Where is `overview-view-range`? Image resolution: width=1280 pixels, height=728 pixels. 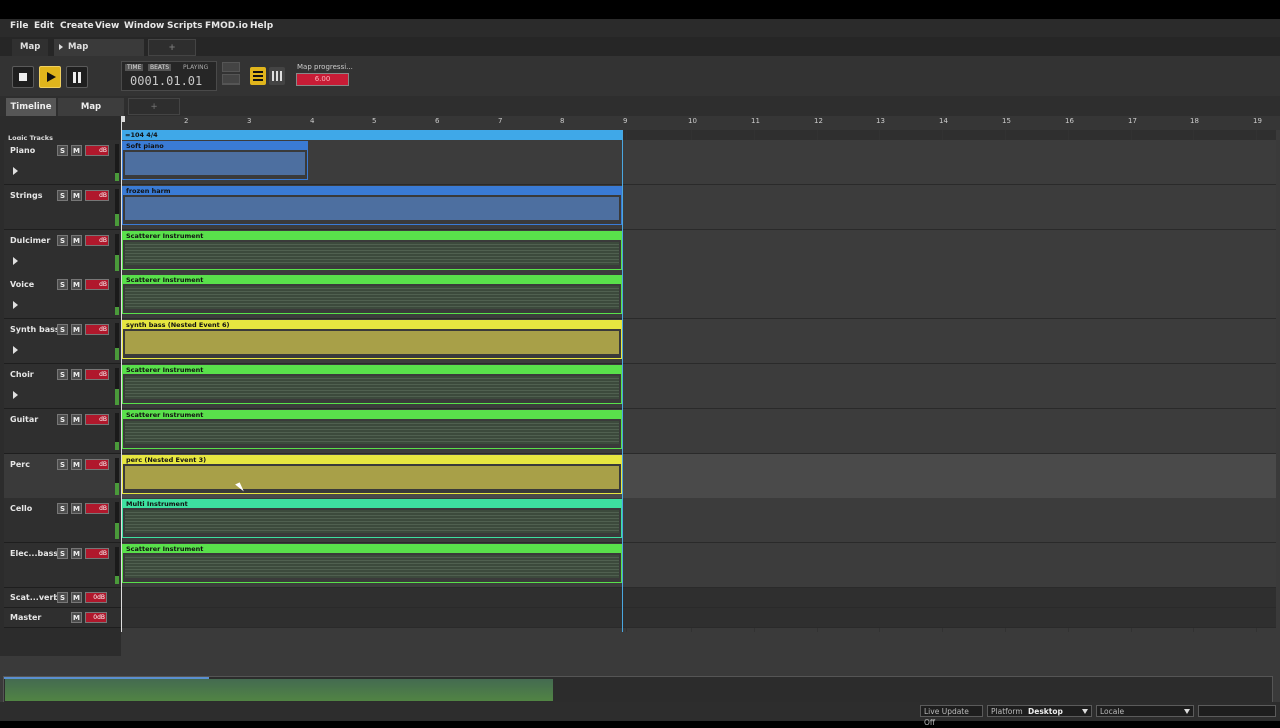
overview-view-range is located at coordinates (106, 678).